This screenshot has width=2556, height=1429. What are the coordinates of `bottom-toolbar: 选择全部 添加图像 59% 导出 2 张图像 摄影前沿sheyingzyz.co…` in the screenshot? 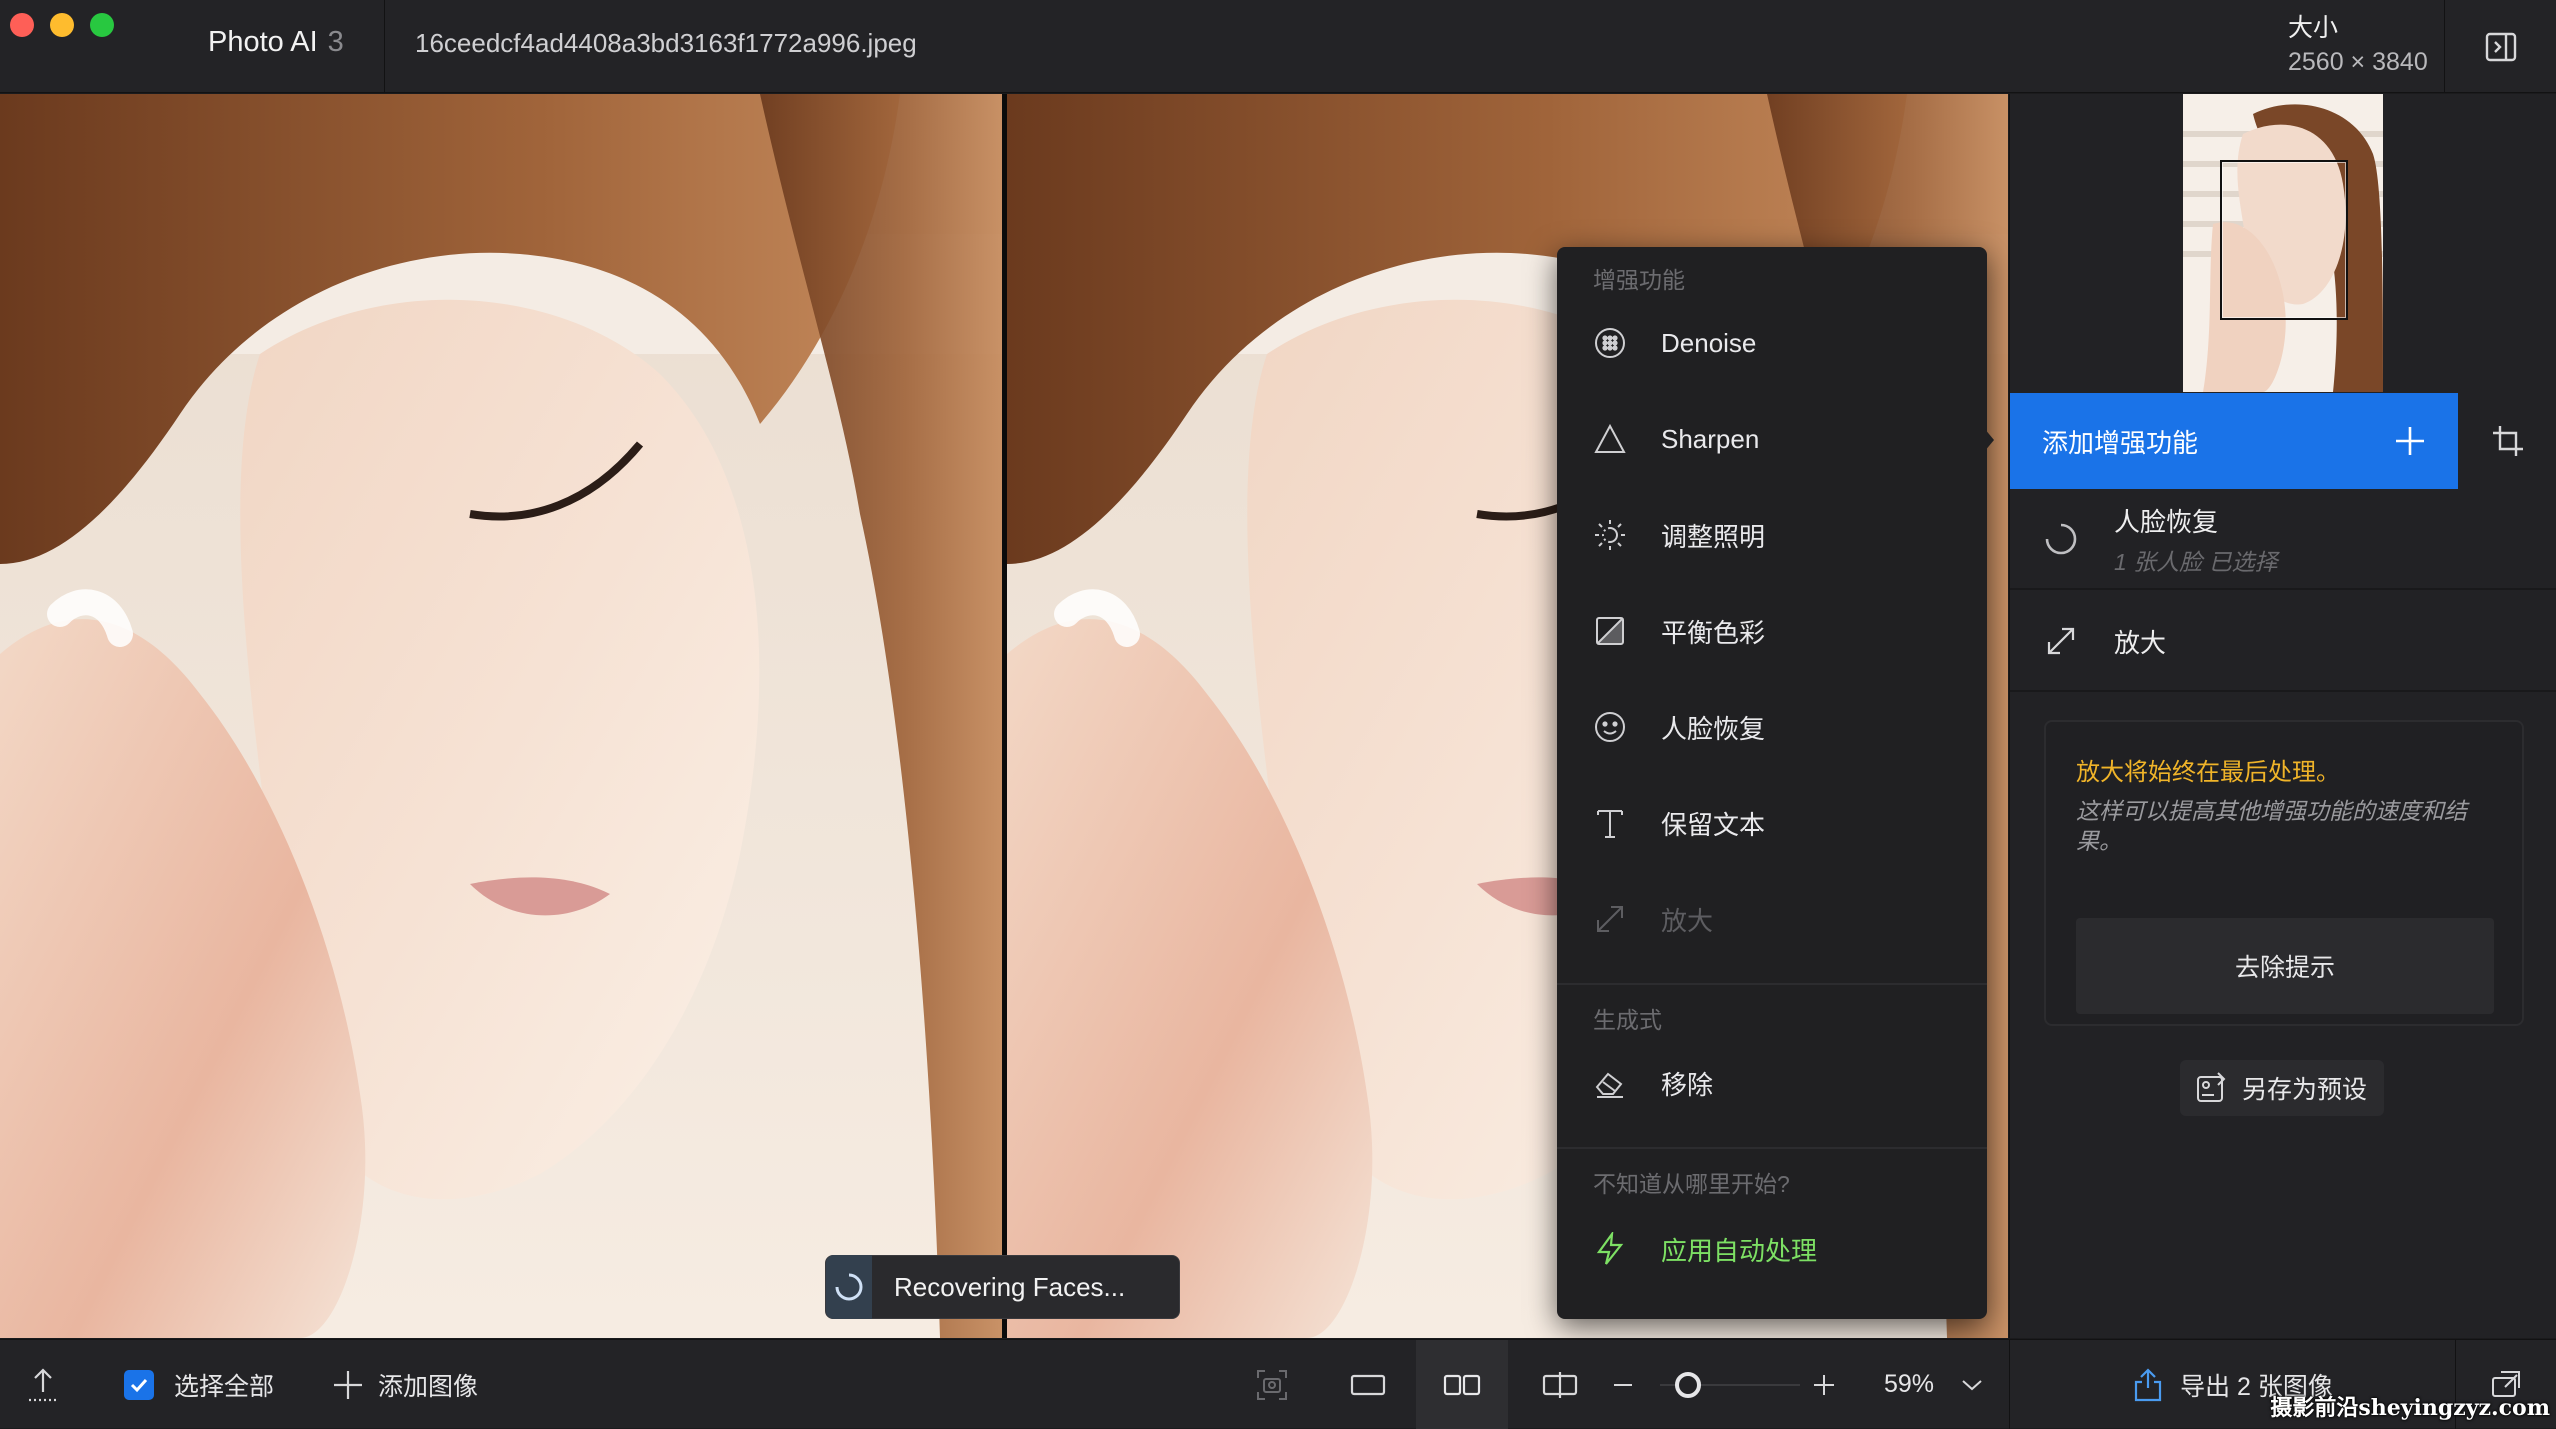 It's located at (1278, 1384).